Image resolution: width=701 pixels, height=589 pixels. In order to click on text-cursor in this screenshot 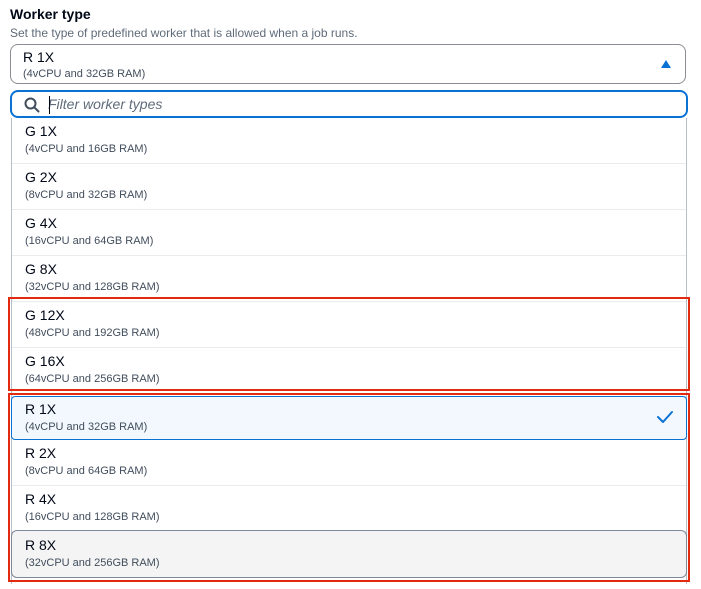, I will do `click(49, 105)`.